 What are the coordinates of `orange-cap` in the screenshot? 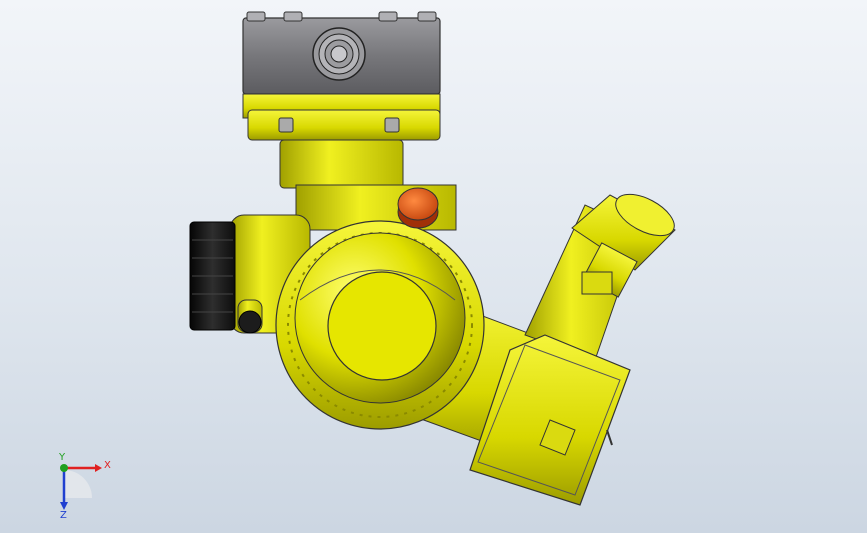 It's located at (418, 208).